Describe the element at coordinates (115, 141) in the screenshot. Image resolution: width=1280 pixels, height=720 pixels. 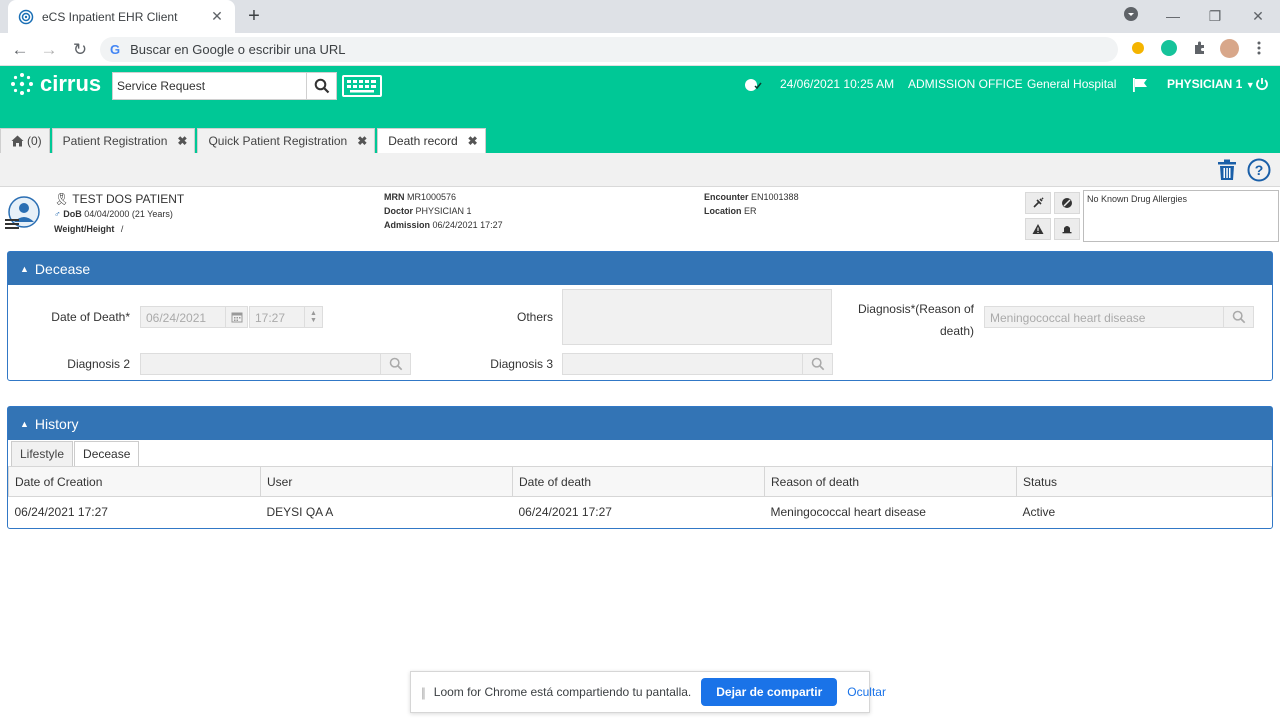
I see `tab-label: Patient Registration` at that location.